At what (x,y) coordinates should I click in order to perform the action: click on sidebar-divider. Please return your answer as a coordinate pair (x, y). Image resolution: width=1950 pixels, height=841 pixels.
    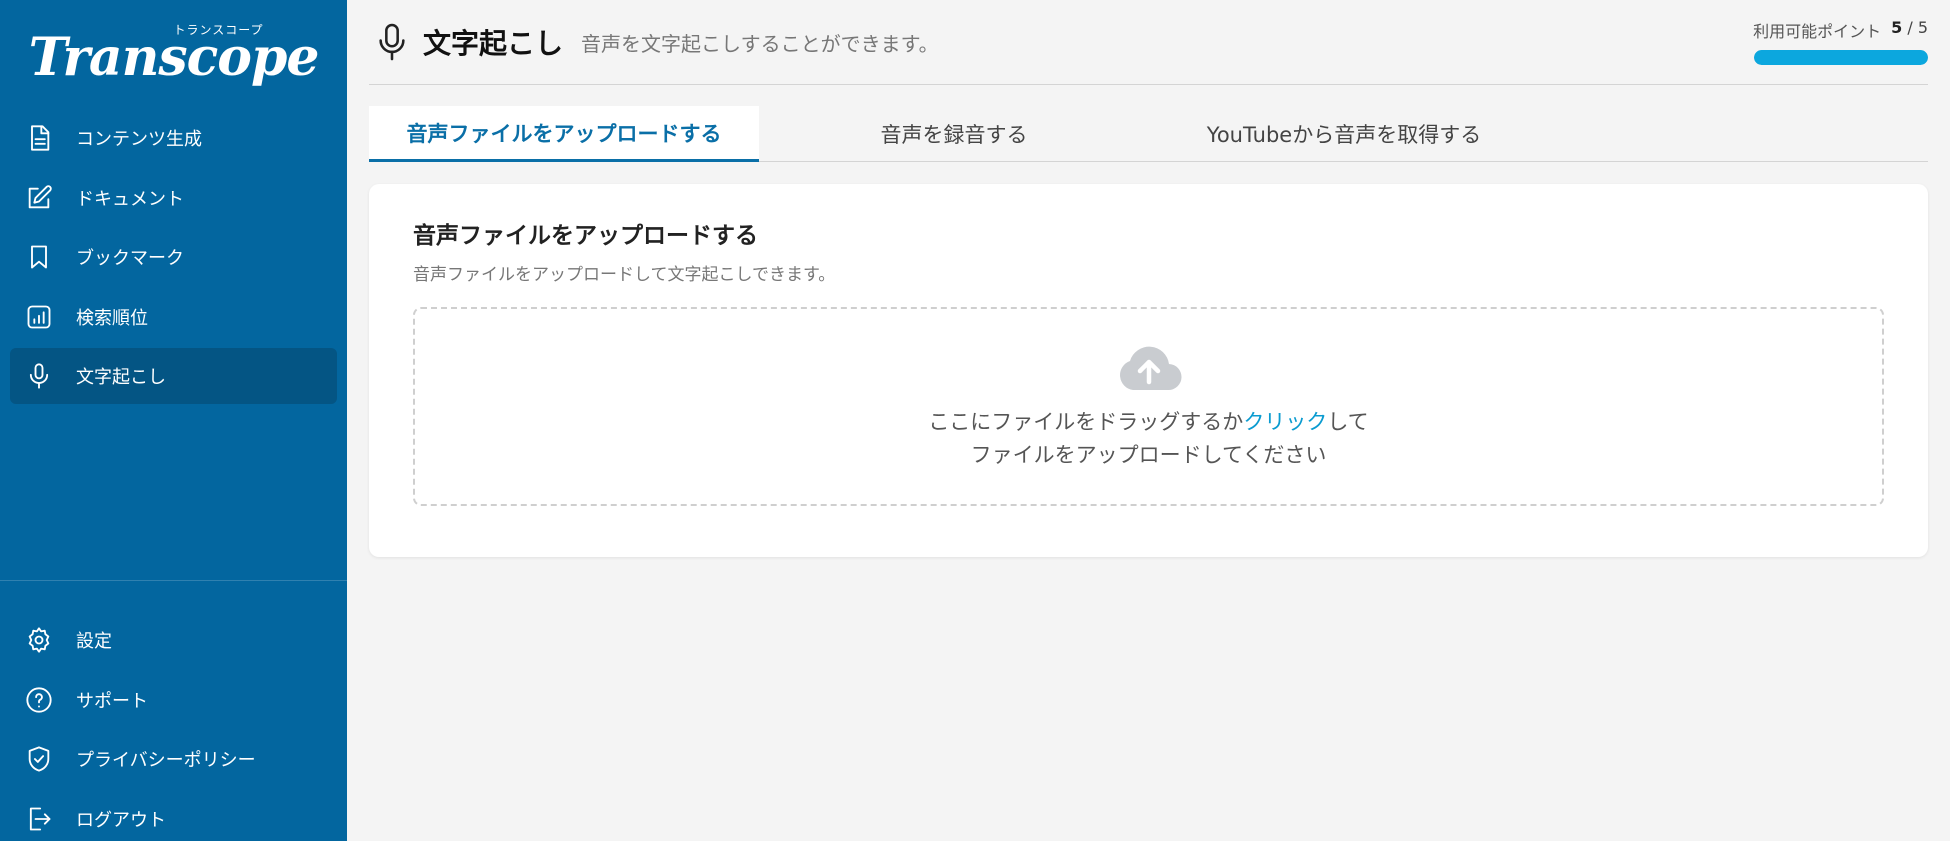
    Looking at the image, I should click on (173, 580).